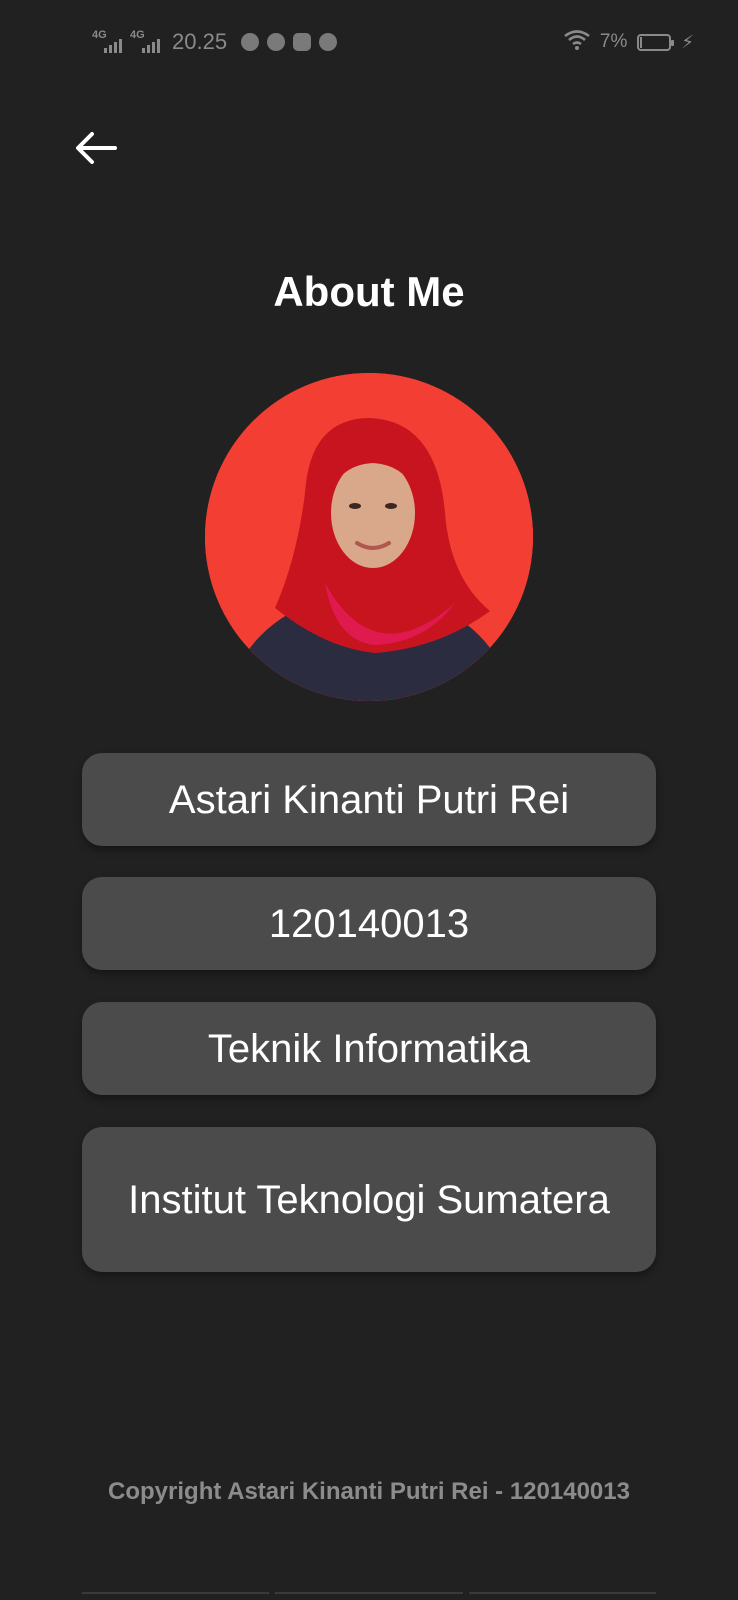  I want to click on student-id-text: 120140013, so click(369, 923).